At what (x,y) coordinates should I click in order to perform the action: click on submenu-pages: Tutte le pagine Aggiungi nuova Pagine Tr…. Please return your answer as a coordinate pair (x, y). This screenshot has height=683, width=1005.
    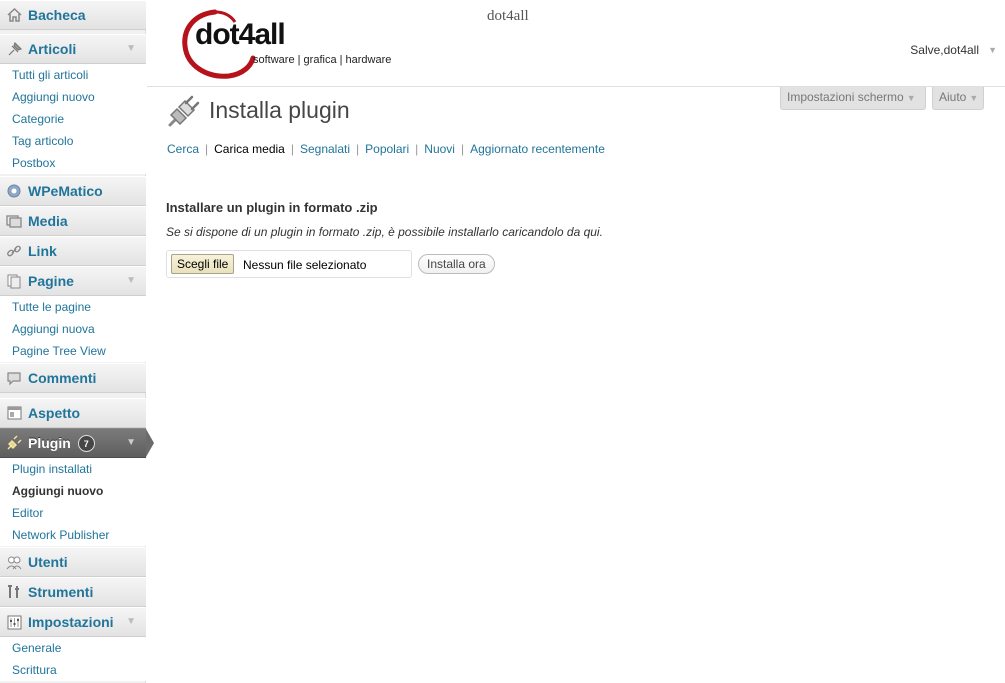
    Looking at the image, I should click on (73, 329).